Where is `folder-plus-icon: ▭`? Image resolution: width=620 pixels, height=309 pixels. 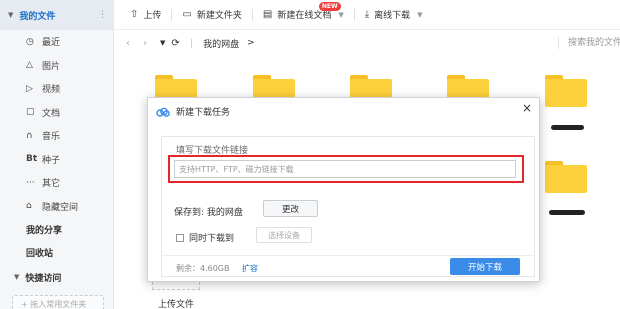 folder-plus-icon: ▭ is located at coordinates (187, 14).